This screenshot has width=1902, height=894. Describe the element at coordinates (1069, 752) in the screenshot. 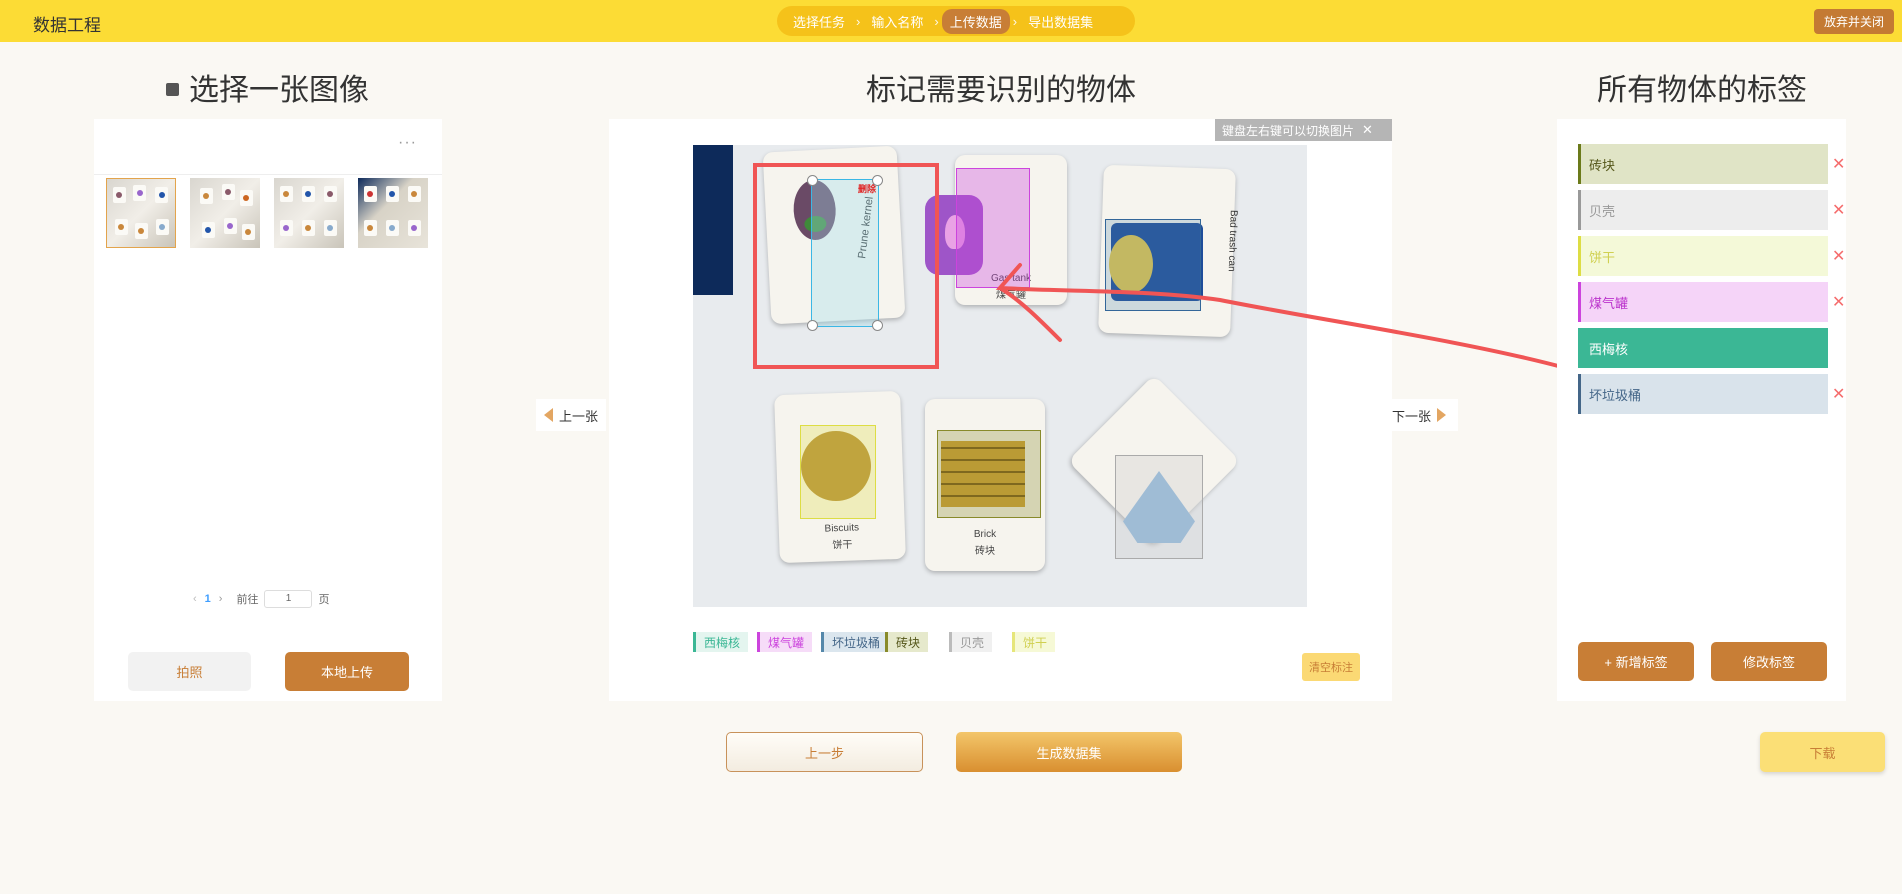

I see `generate-dataset-button: 生成数据集` at that location.